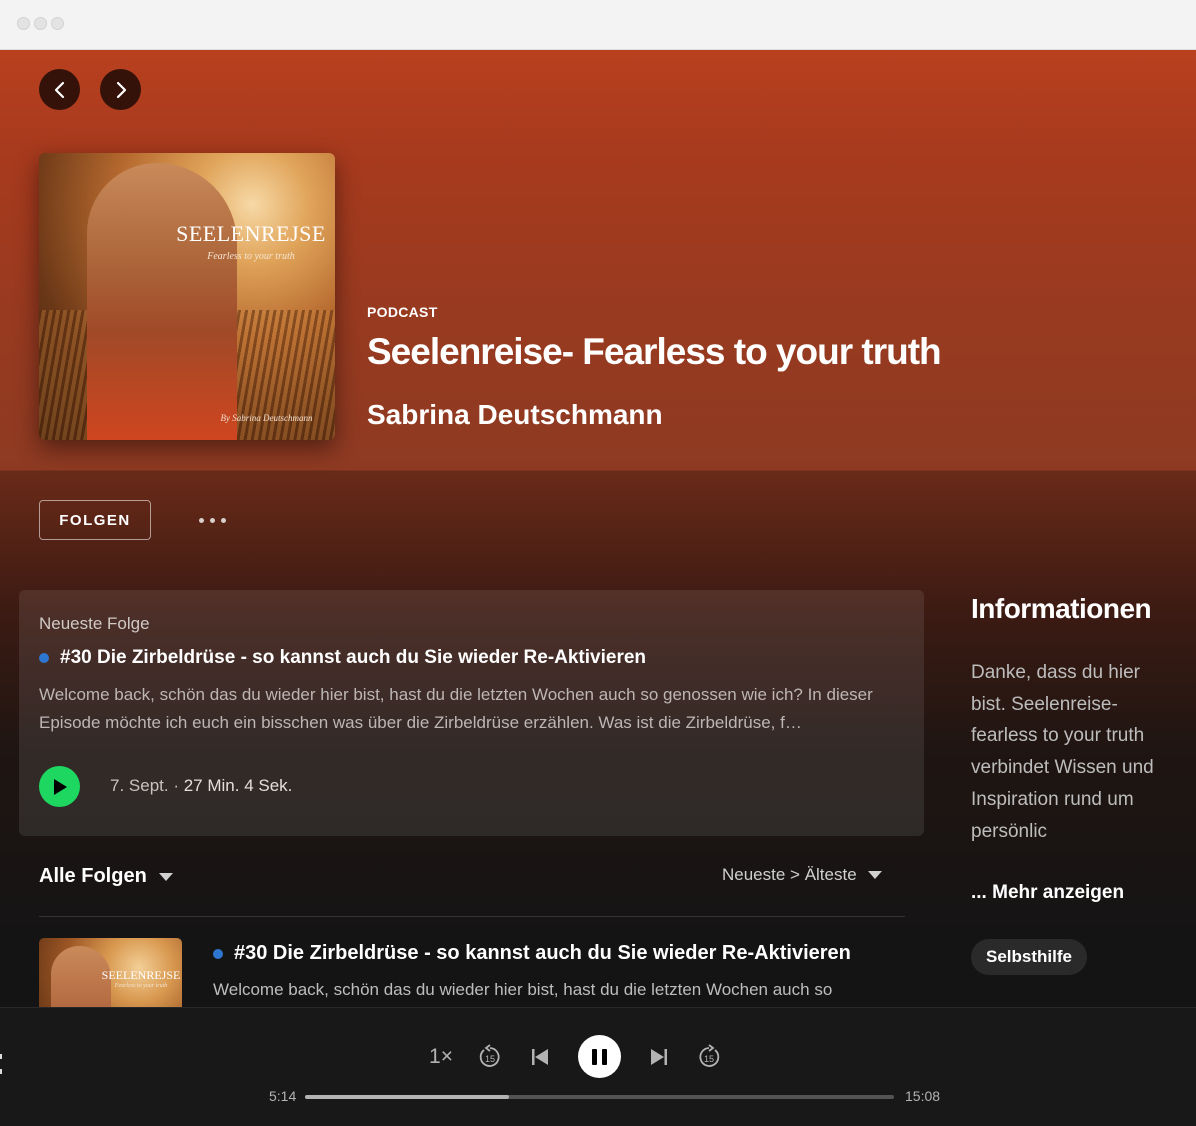 This screenshot has width=1196, height=1126. What do you see at coordinates (1029, 957) in the screenshot?
I see `category-tag: Selbsthilfe` at bounding box center [1029, 957].